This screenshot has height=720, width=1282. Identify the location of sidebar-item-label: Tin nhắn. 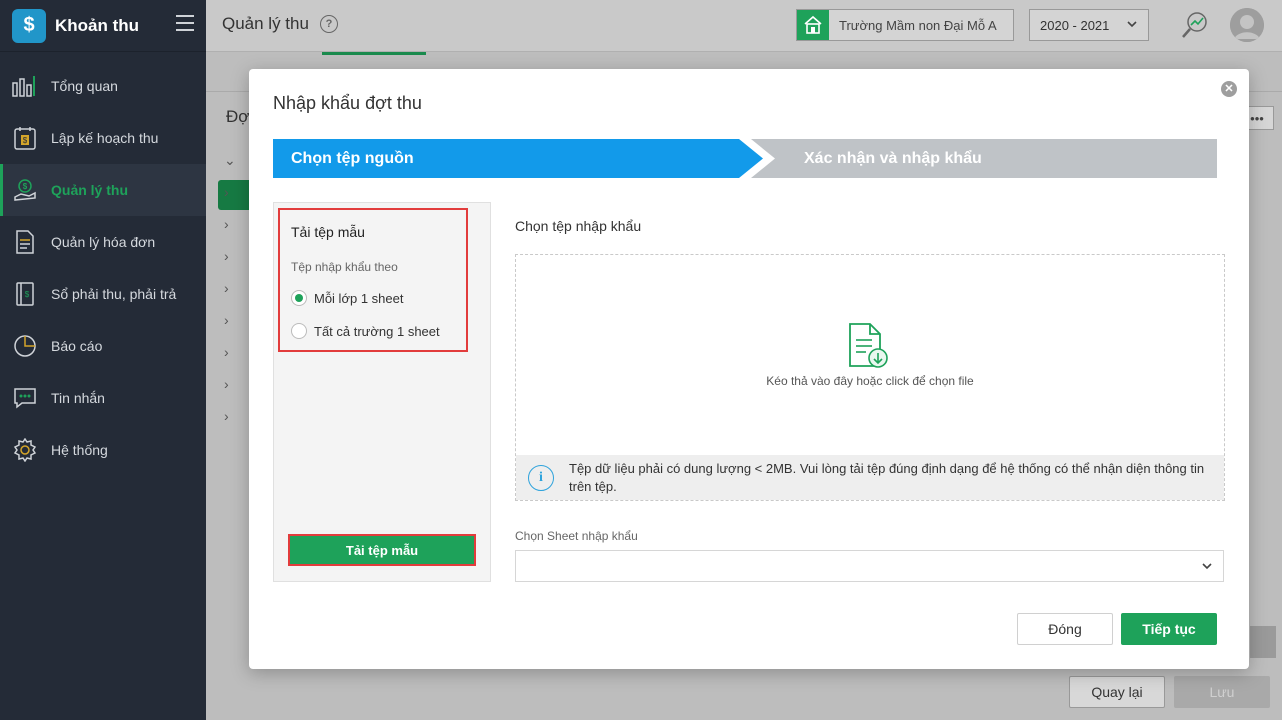
(78, 398).